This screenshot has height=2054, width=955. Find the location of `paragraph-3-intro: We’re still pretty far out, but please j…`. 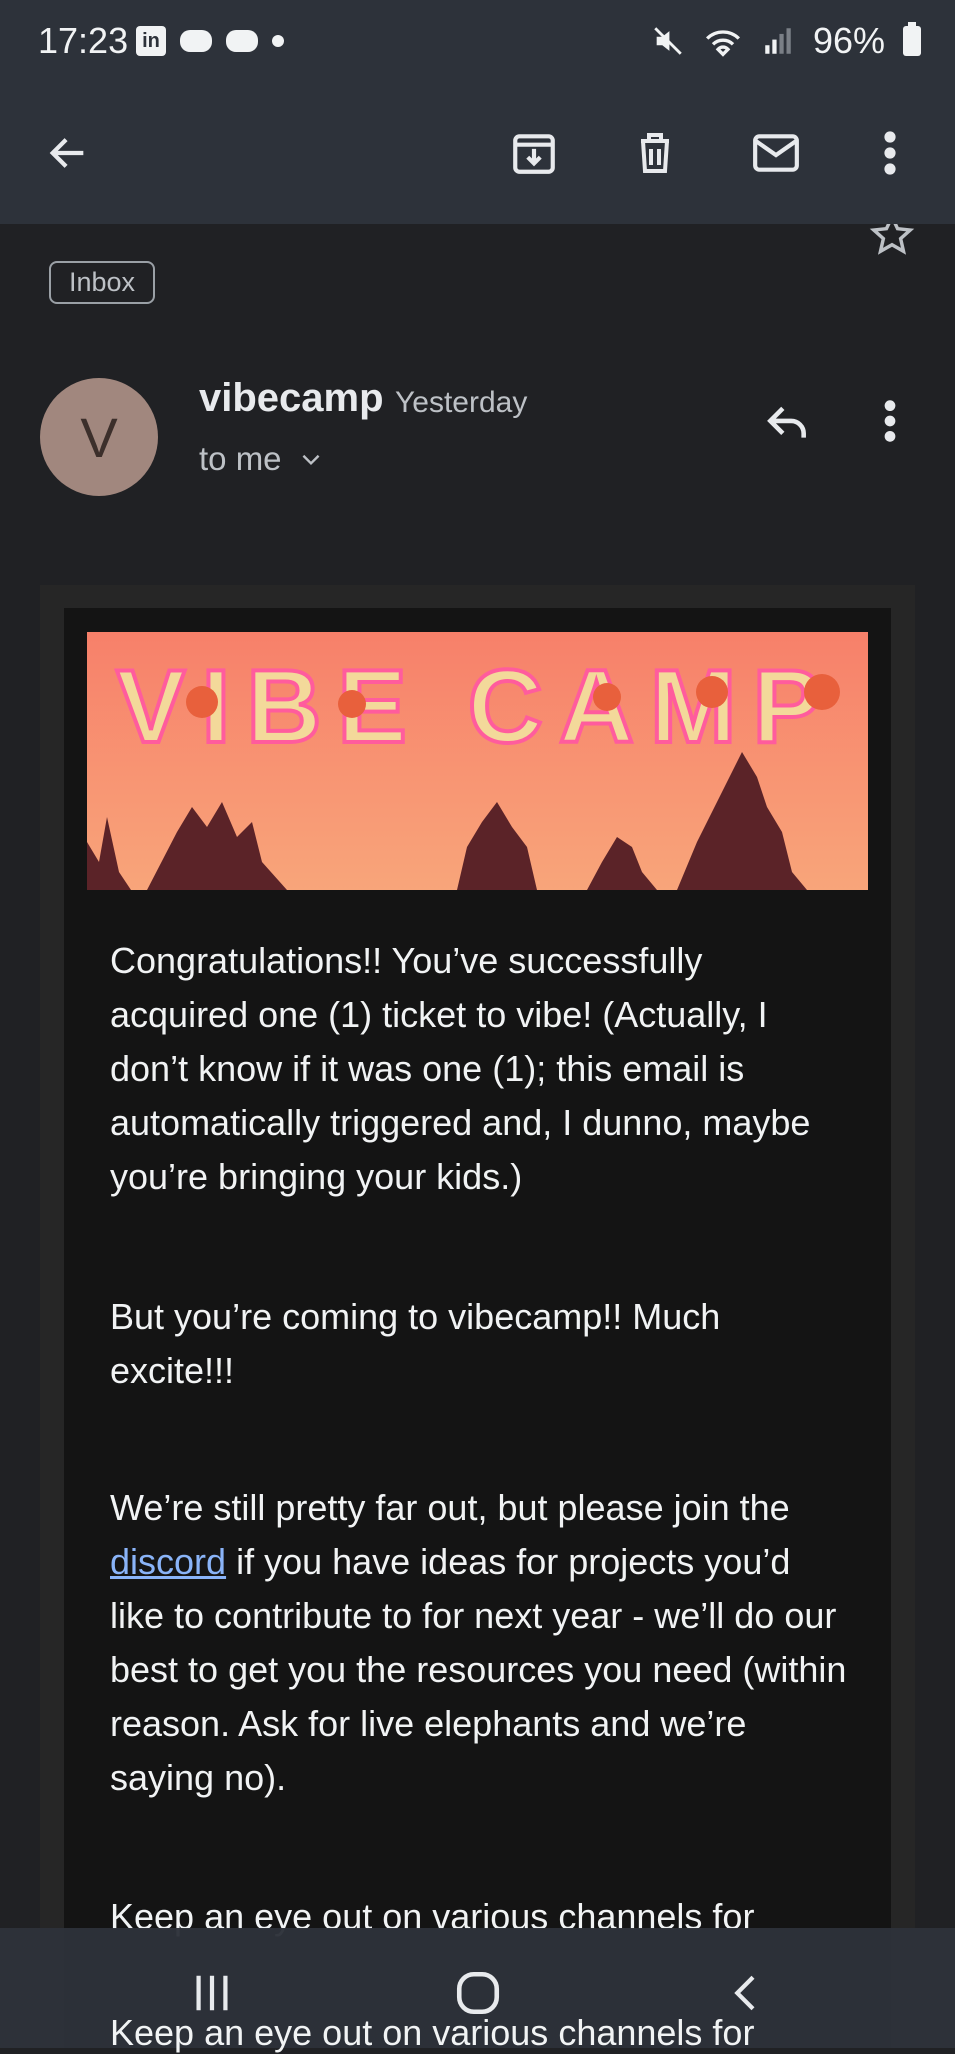

paragraph-3-intro: We’re still pretty far out, but please j… is located at coordinates (450, 1507).